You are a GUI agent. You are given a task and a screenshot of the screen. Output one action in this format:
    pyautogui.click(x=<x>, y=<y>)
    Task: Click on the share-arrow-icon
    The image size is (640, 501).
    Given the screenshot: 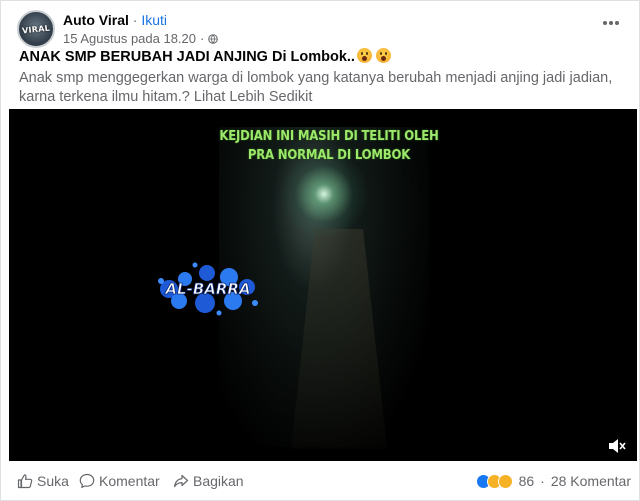 What is the action you would take?
    pyautogui.click(x=181, y=481)
    